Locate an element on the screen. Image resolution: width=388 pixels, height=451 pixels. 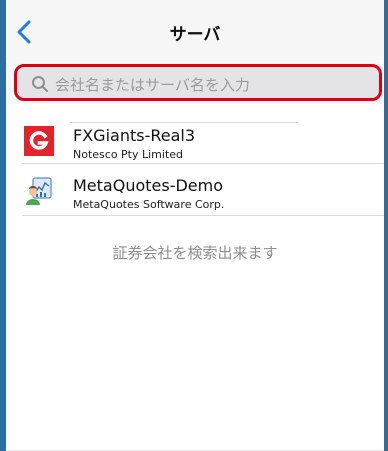
search-hint-text: 証券会社を検索出来ます is located at coordinates (195, 253).